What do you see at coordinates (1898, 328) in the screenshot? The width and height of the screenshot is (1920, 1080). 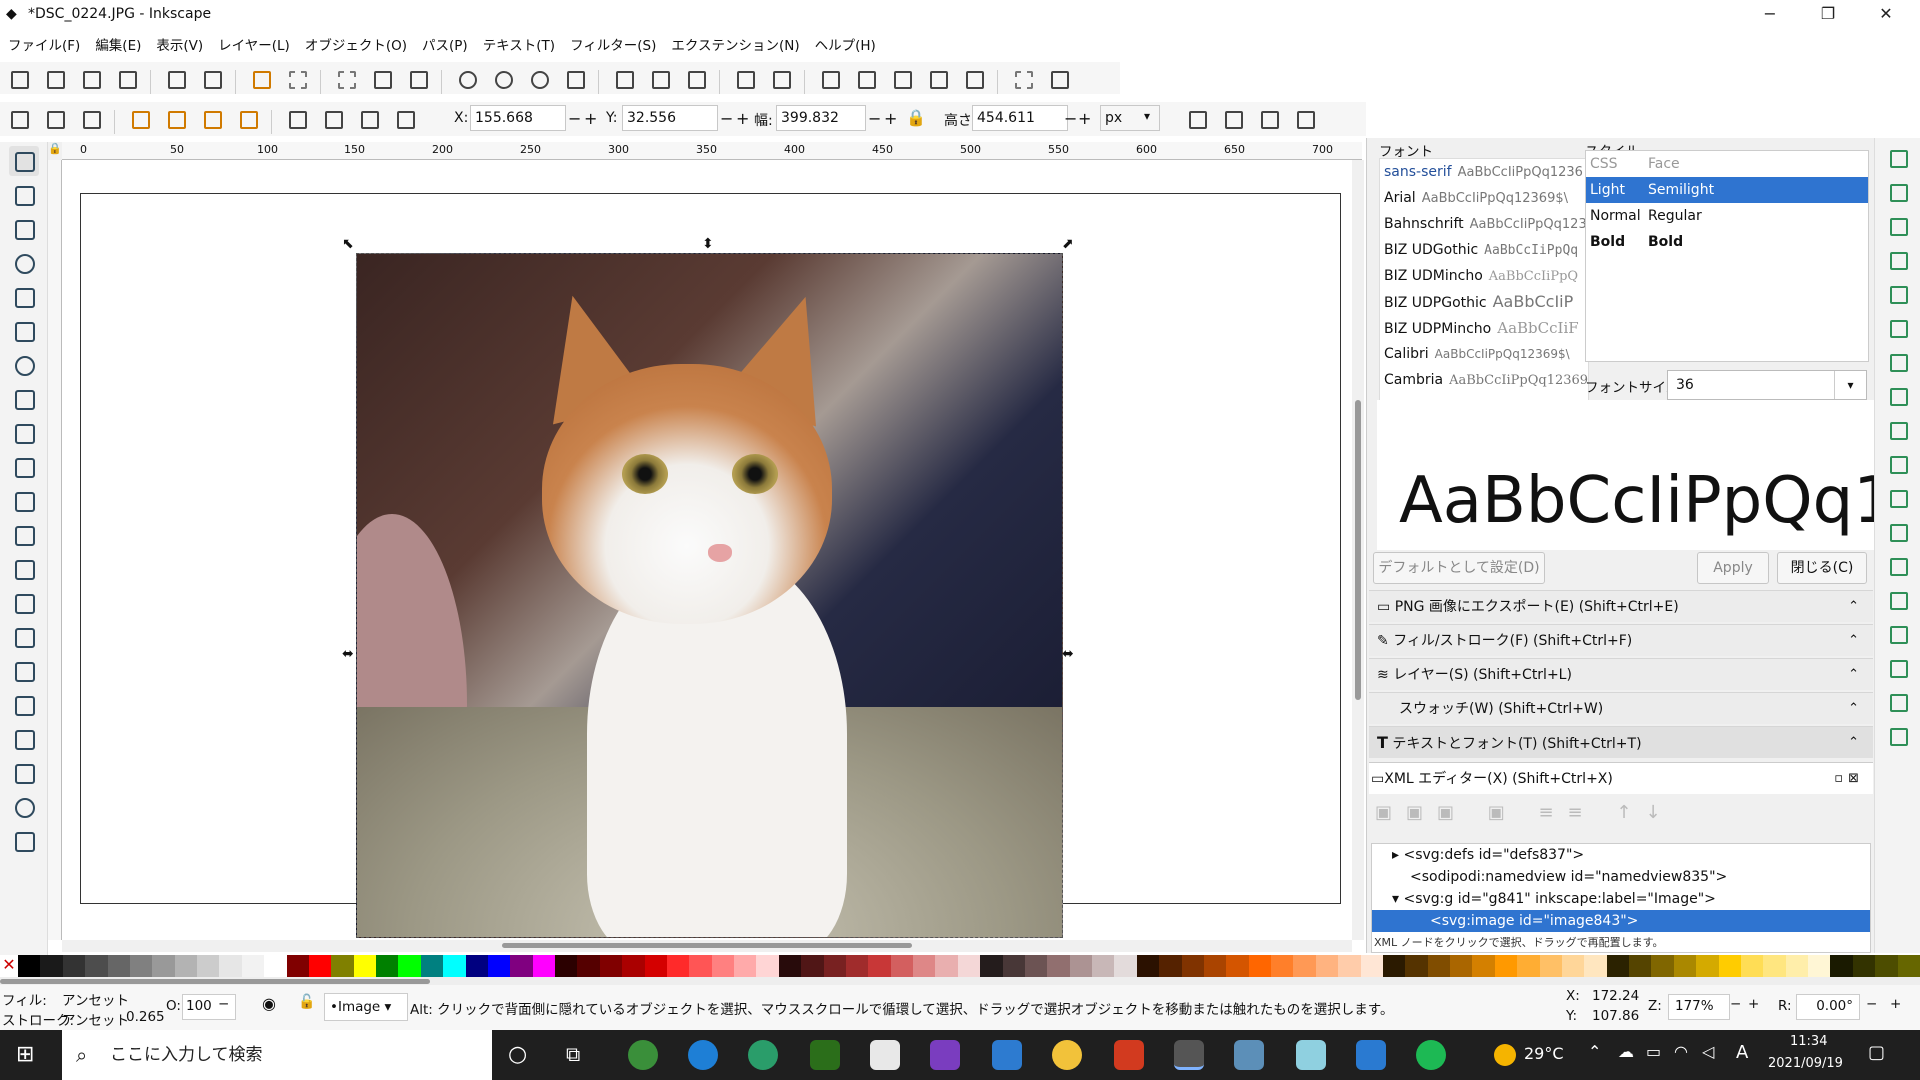 I see `snap-nodes-icon` at bounding box center [1898, 328].